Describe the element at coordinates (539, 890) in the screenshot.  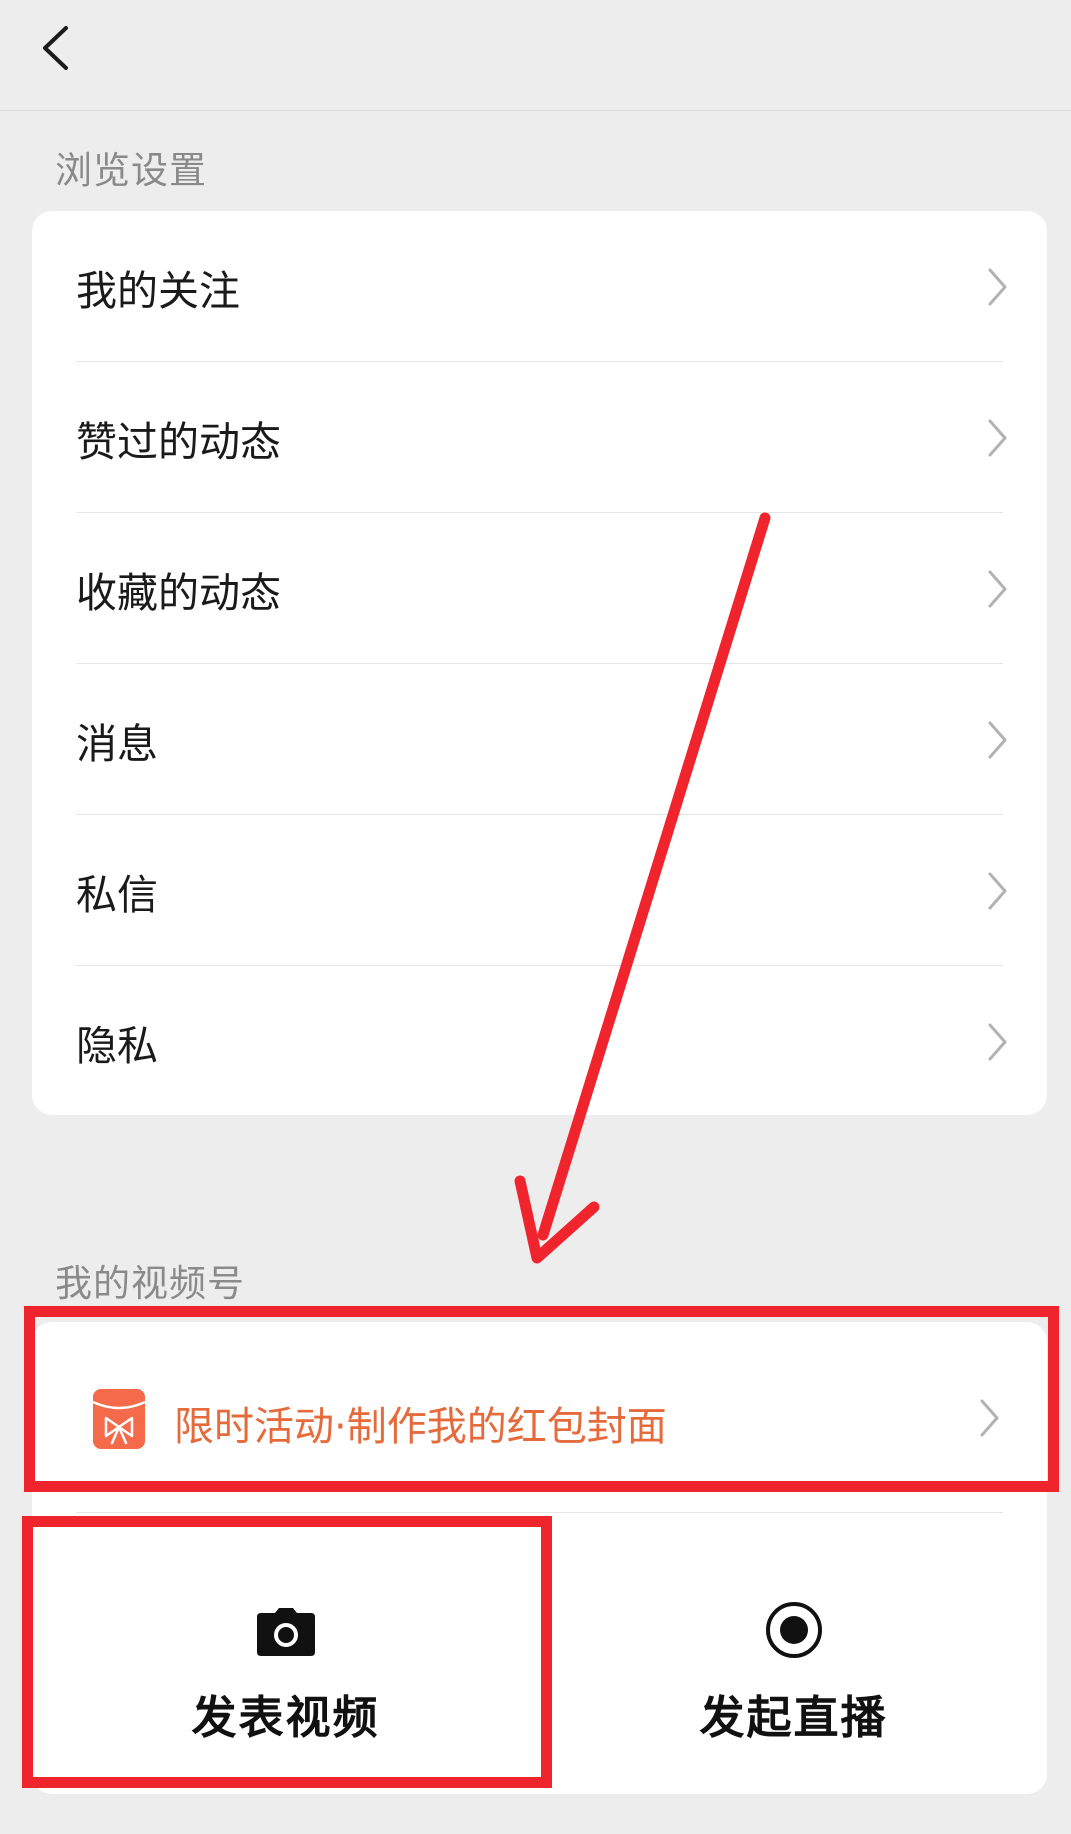
I see `menu-item-private-messages: 私信` at that location.